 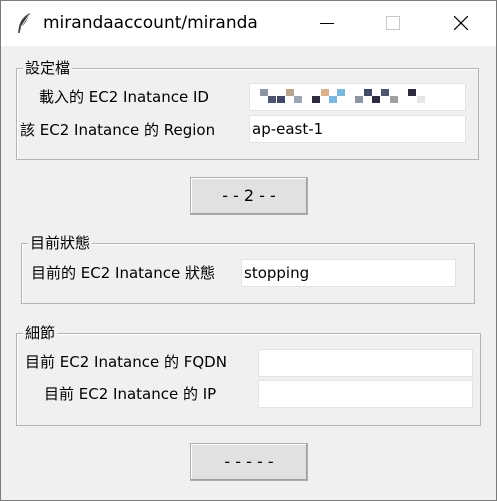 I want to click on title-bar: mirandaaccount/miranda, so click(x=248, y=23).